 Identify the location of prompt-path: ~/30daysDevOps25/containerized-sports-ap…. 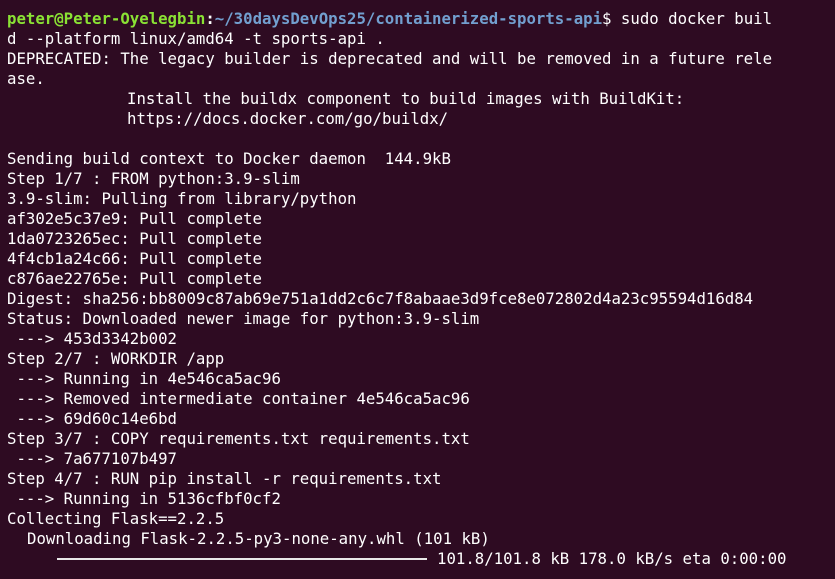
(408, 18).